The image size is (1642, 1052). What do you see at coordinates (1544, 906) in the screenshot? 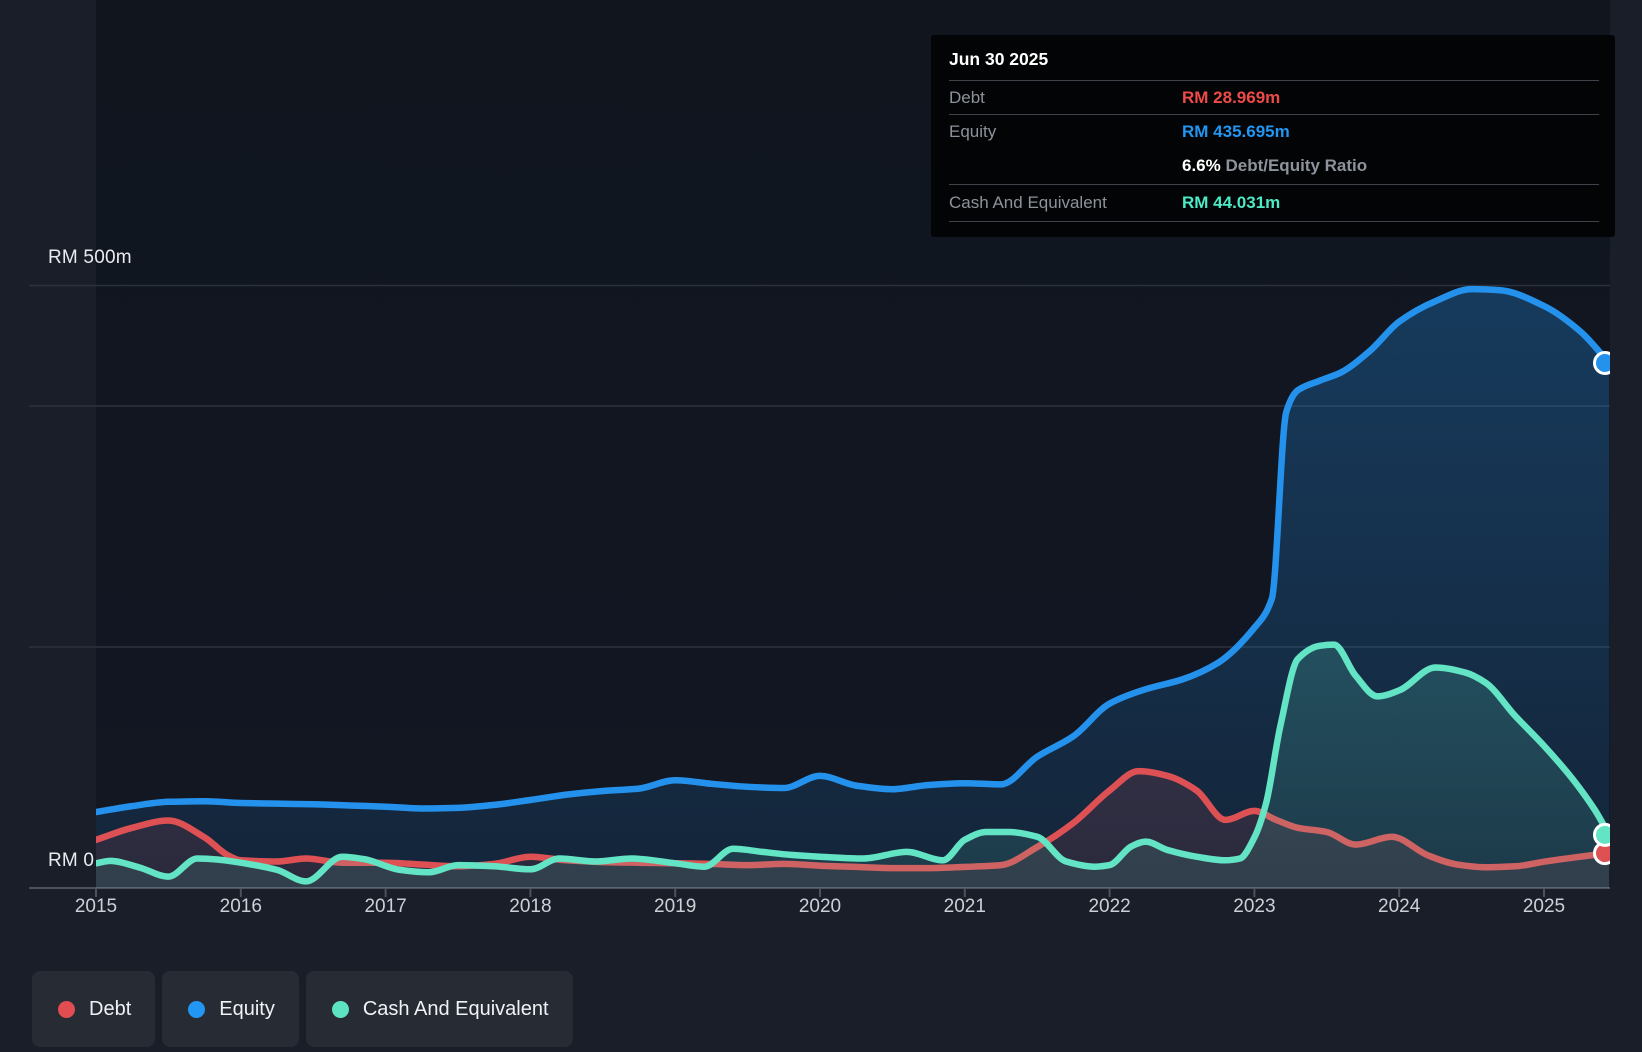
I see `x-axis-label-2025: 2025` at bounding box center [1544, 906].